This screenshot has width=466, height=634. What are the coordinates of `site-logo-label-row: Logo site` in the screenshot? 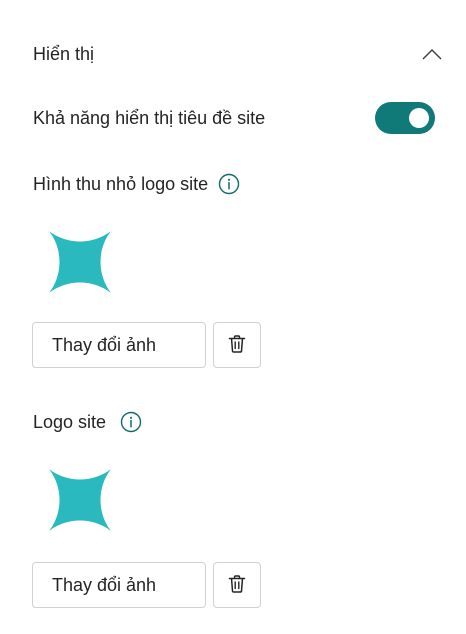 It's located at (87, 422).